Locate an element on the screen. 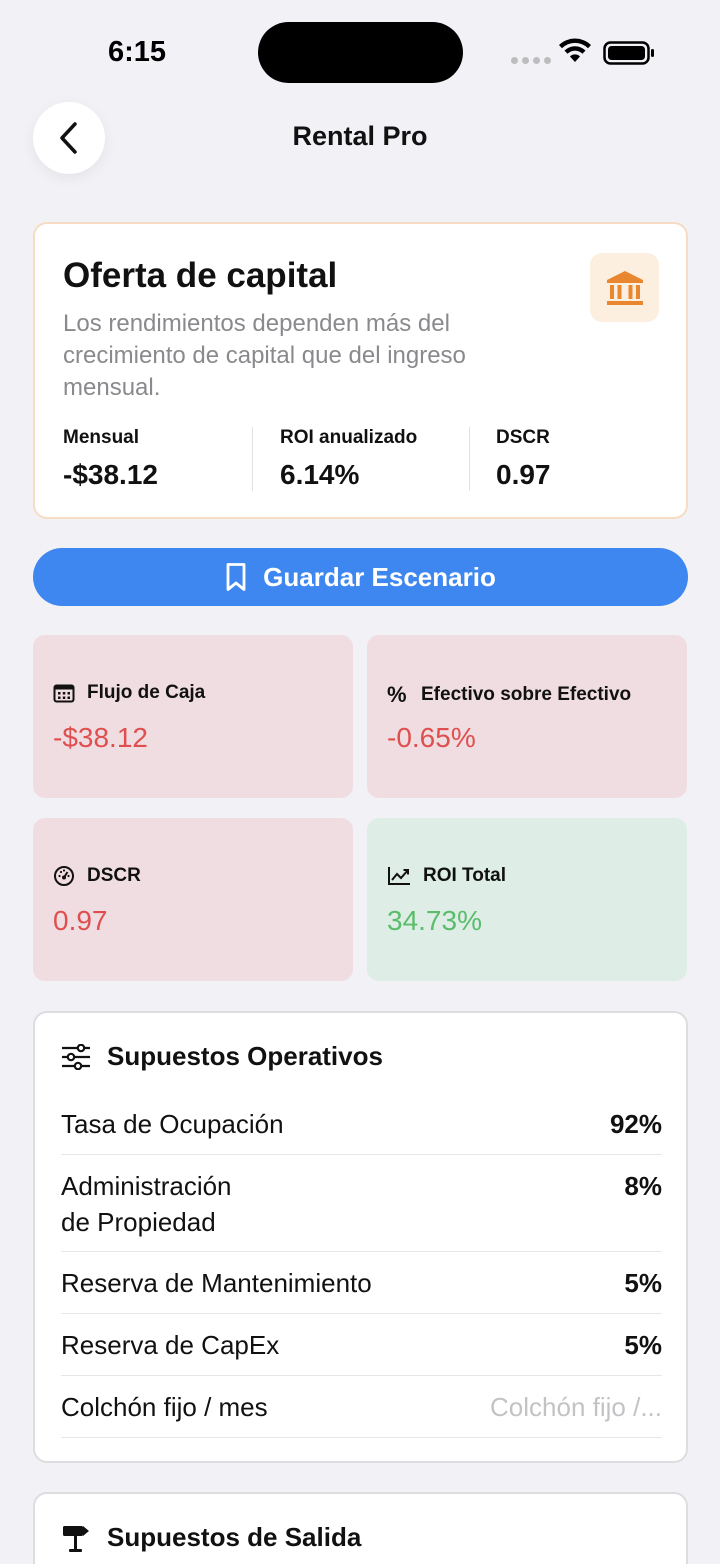  row-property-management: Administración de Propiedad 8% is located at coordinates (361, 1203).